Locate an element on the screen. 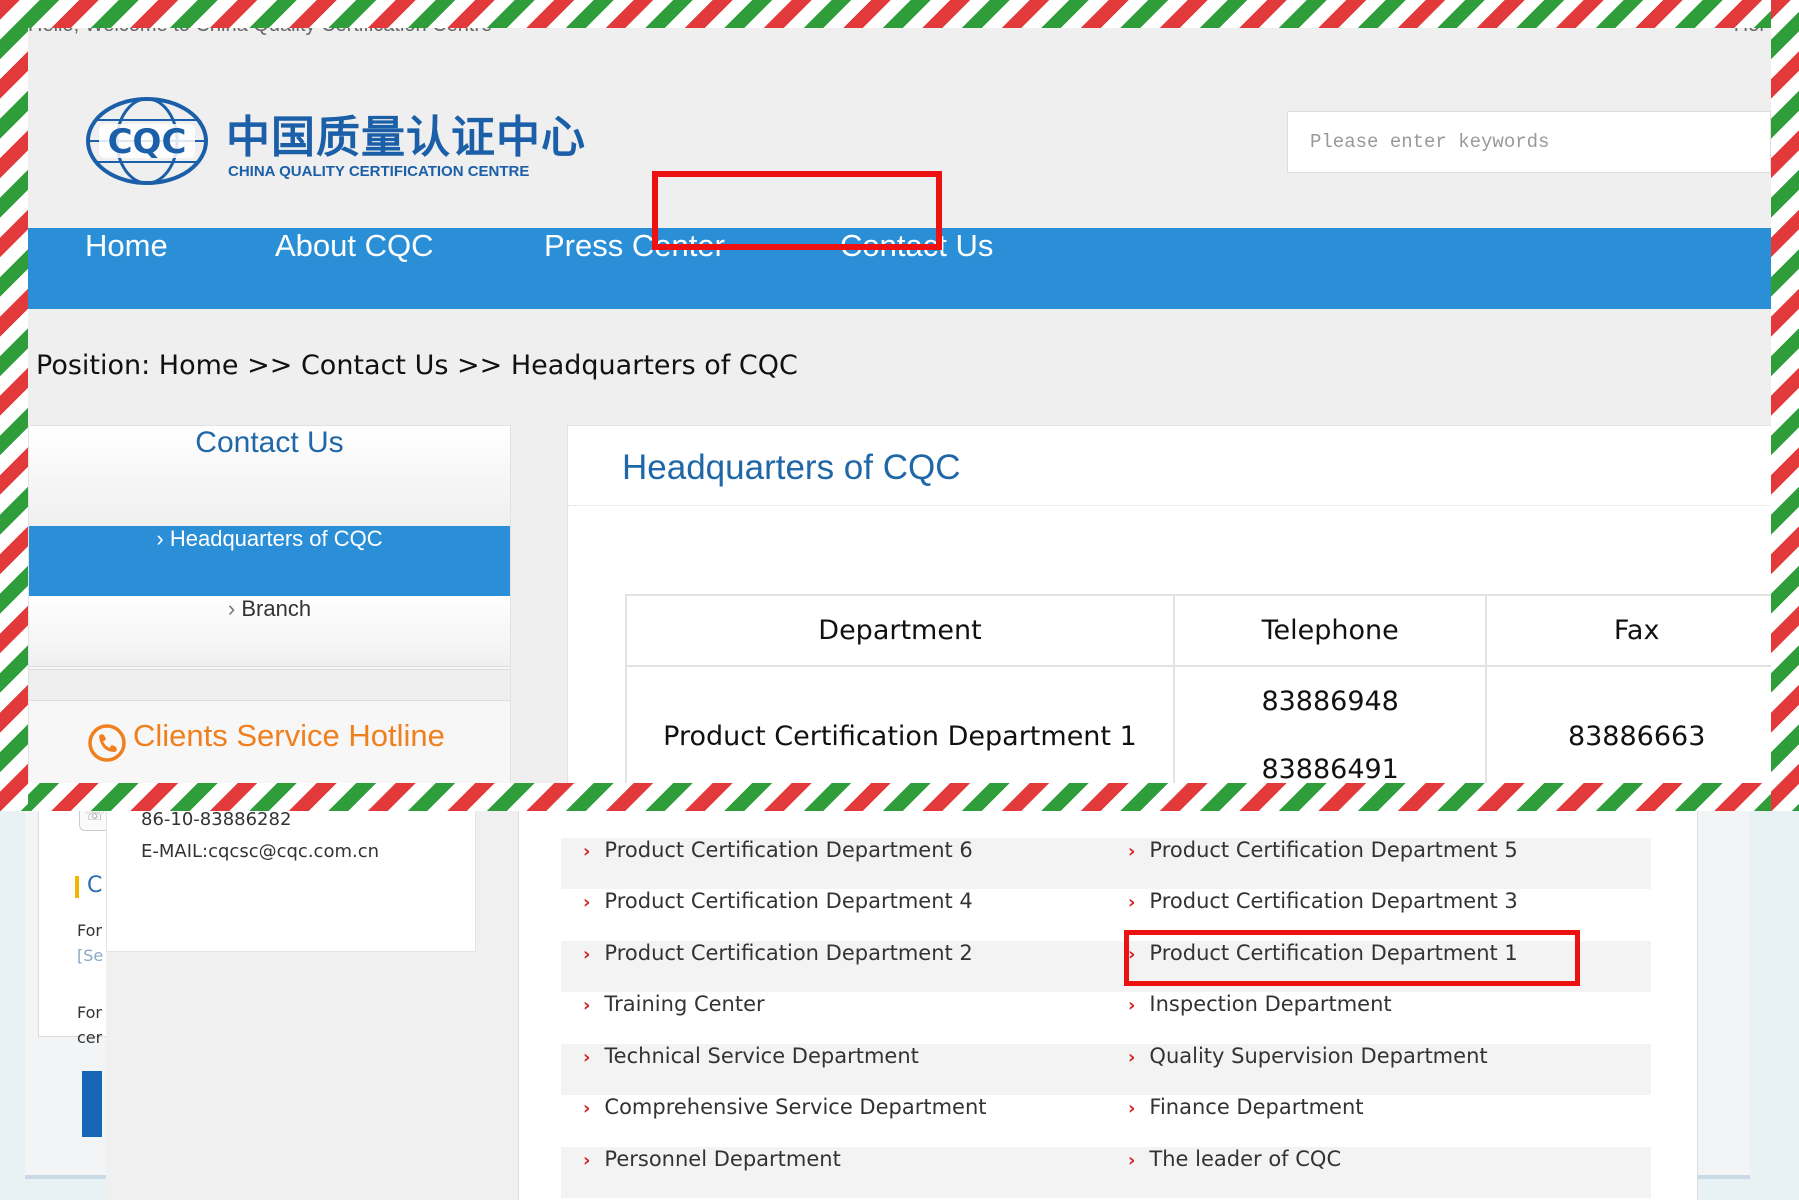 This screenshot has height=1200, width=1799. logo-mark: CQC is located at coordinates (147, 142).